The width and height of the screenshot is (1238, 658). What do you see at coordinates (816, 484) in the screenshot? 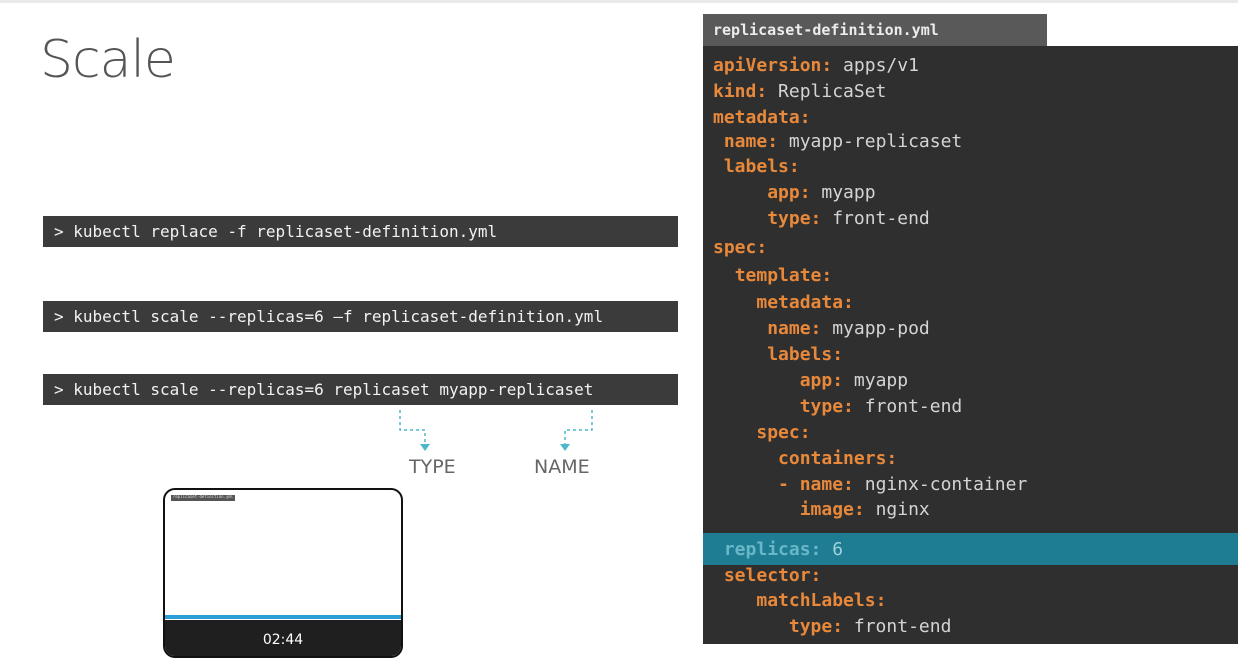
I see `yaml-key: - name:` at bounding box center [816, 484].